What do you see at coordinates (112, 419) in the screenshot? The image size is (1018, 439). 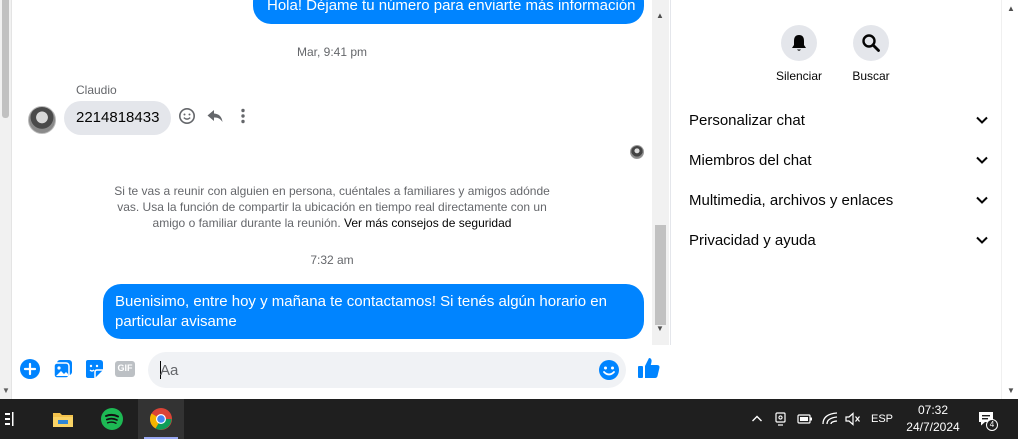 I see `spotify-icon` at bounding box center [112, 419].